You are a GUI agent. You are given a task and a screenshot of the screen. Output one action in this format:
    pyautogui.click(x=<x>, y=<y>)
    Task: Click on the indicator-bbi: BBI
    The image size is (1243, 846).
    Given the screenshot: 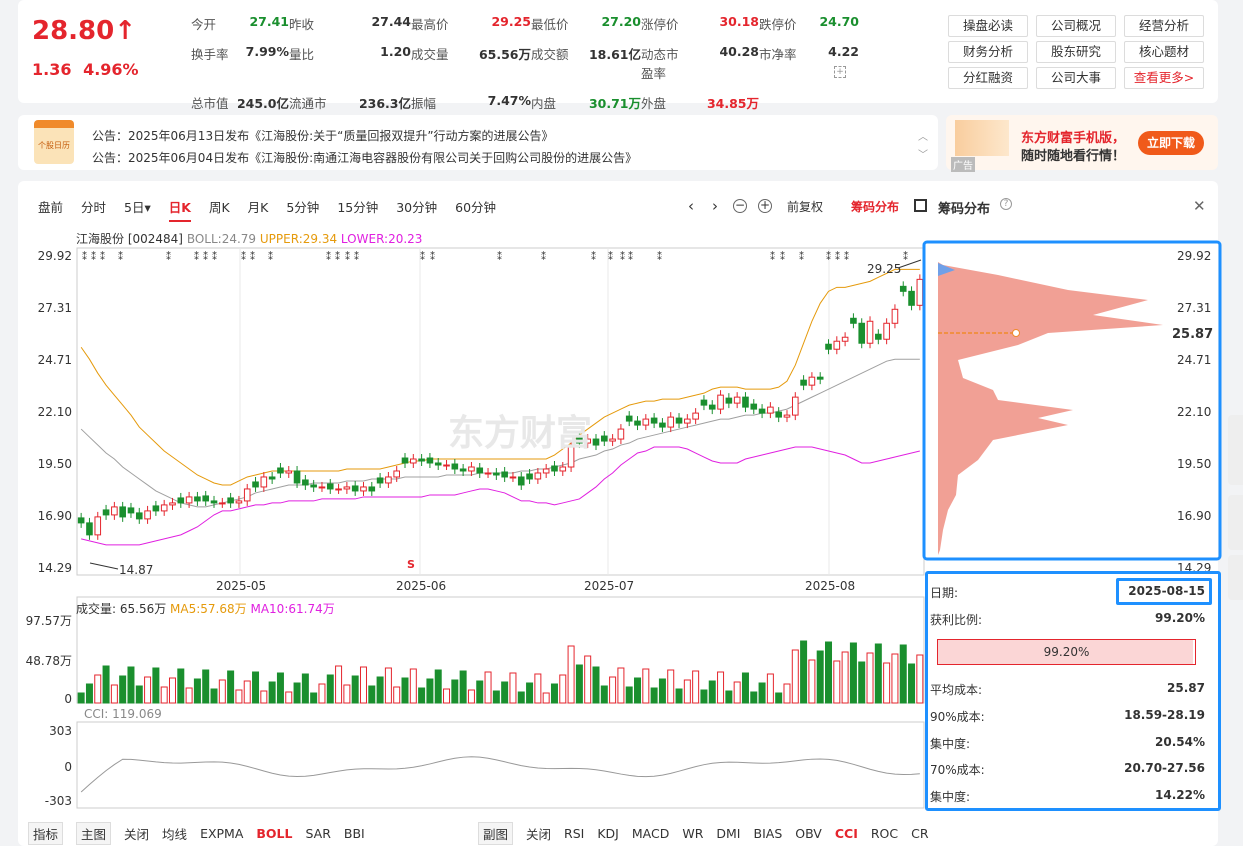 What is the action you would take?
    pyautogui.click(x=354, y=833)
    